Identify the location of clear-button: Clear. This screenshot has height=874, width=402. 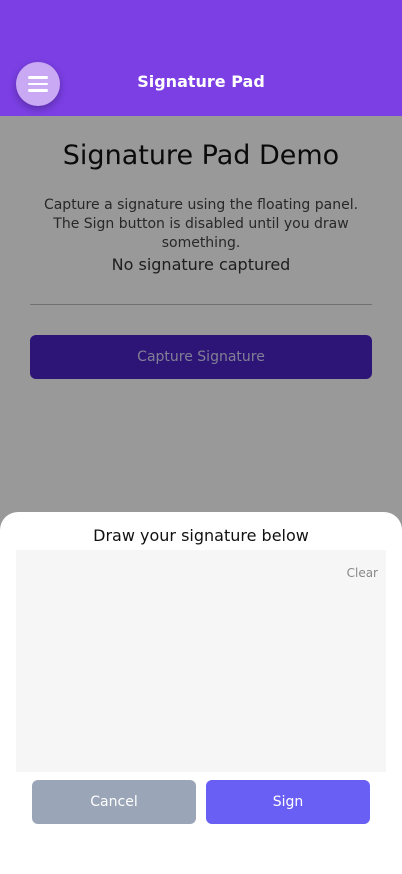
(362, 573).